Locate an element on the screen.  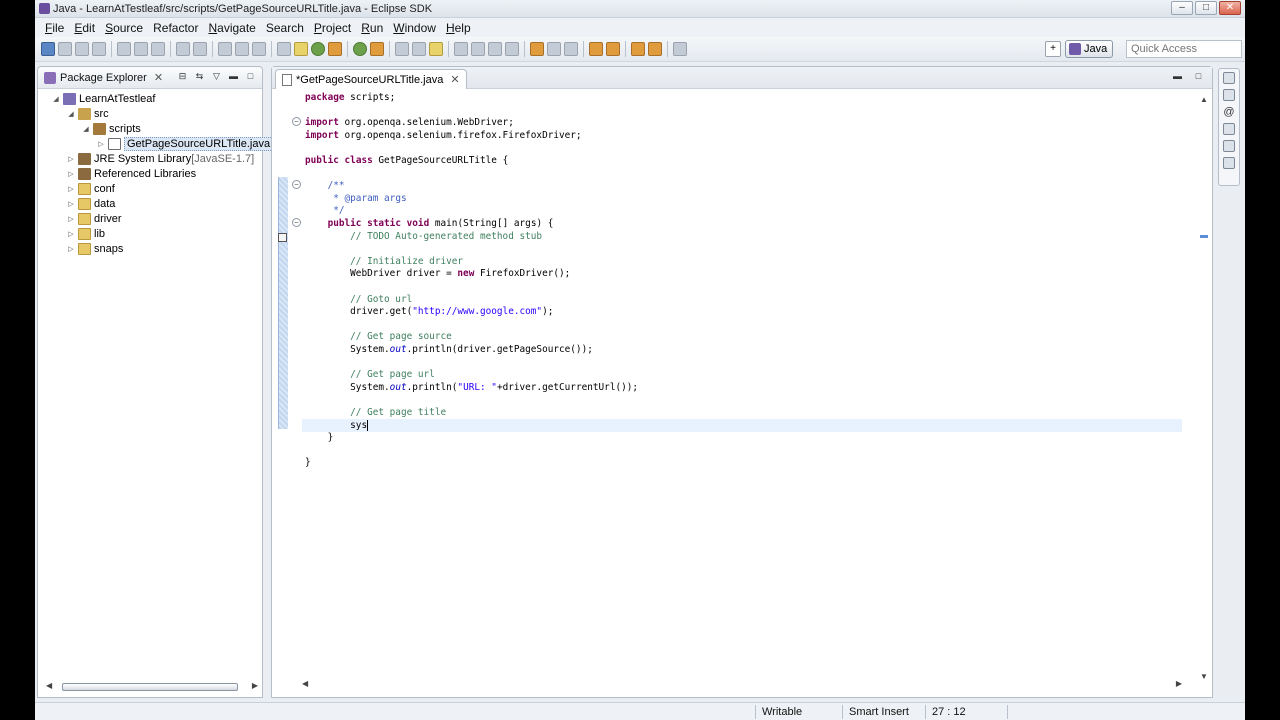
console-icon is located at coordinates (1229, 163).